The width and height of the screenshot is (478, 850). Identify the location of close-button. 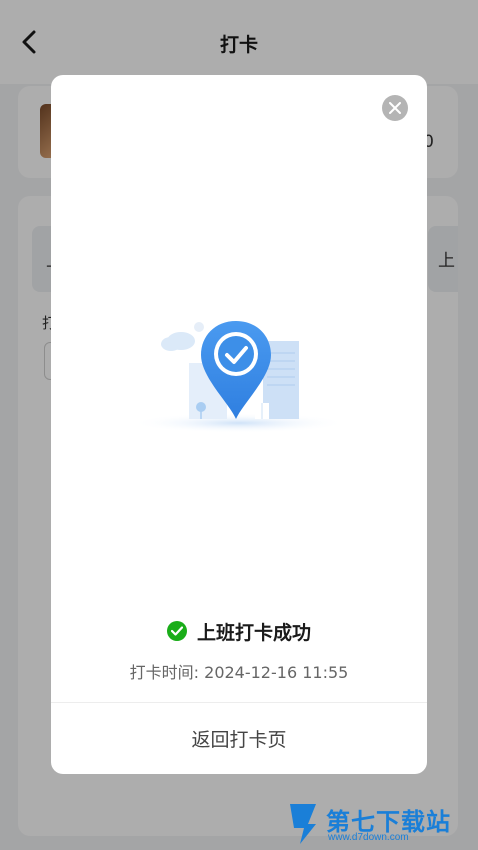
(395, 108).